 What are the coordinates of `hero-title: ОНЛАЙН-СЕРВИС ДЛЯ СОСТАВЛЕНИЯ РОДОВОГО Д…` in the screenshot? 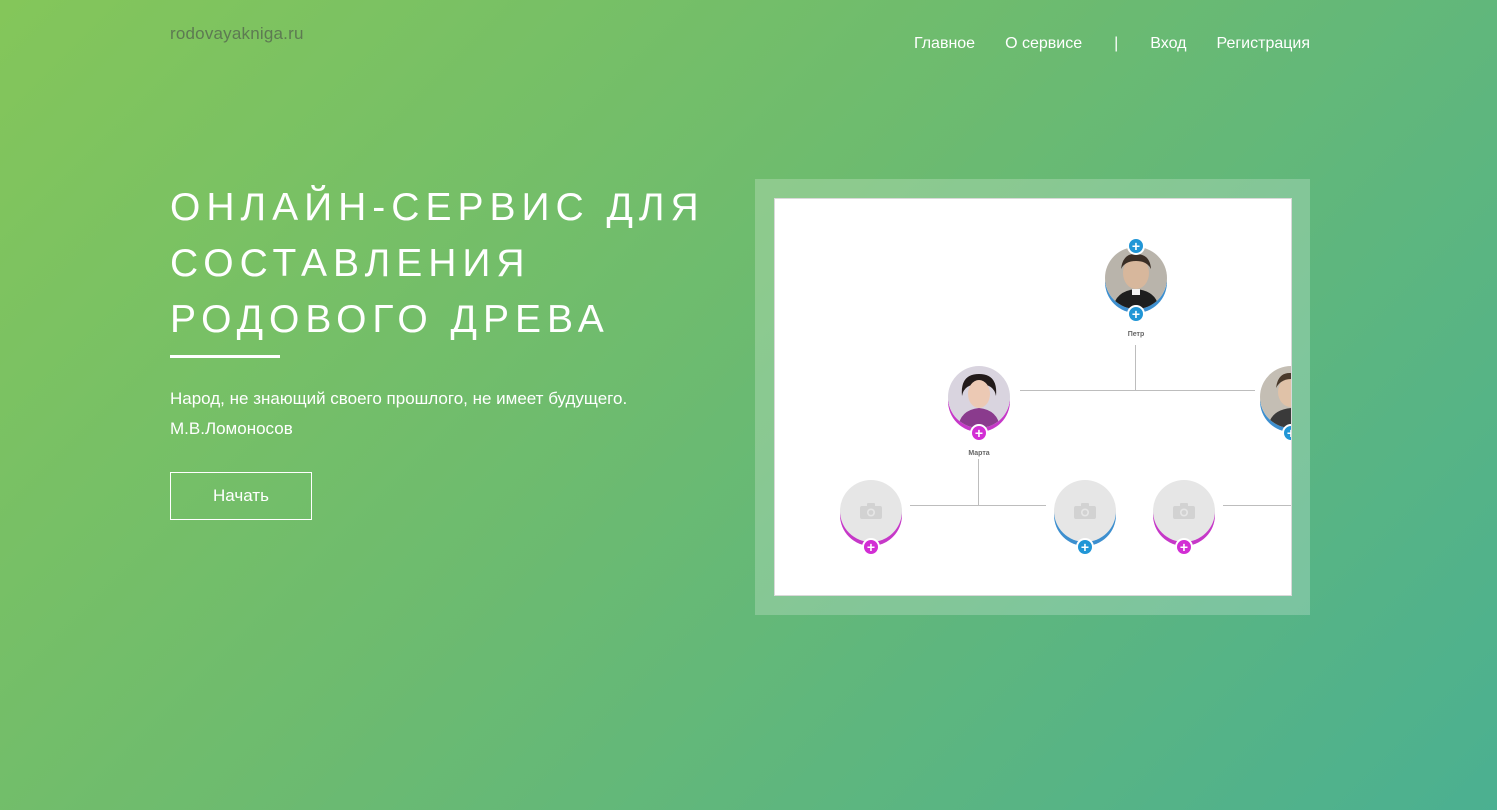 It's located at (437, 263).